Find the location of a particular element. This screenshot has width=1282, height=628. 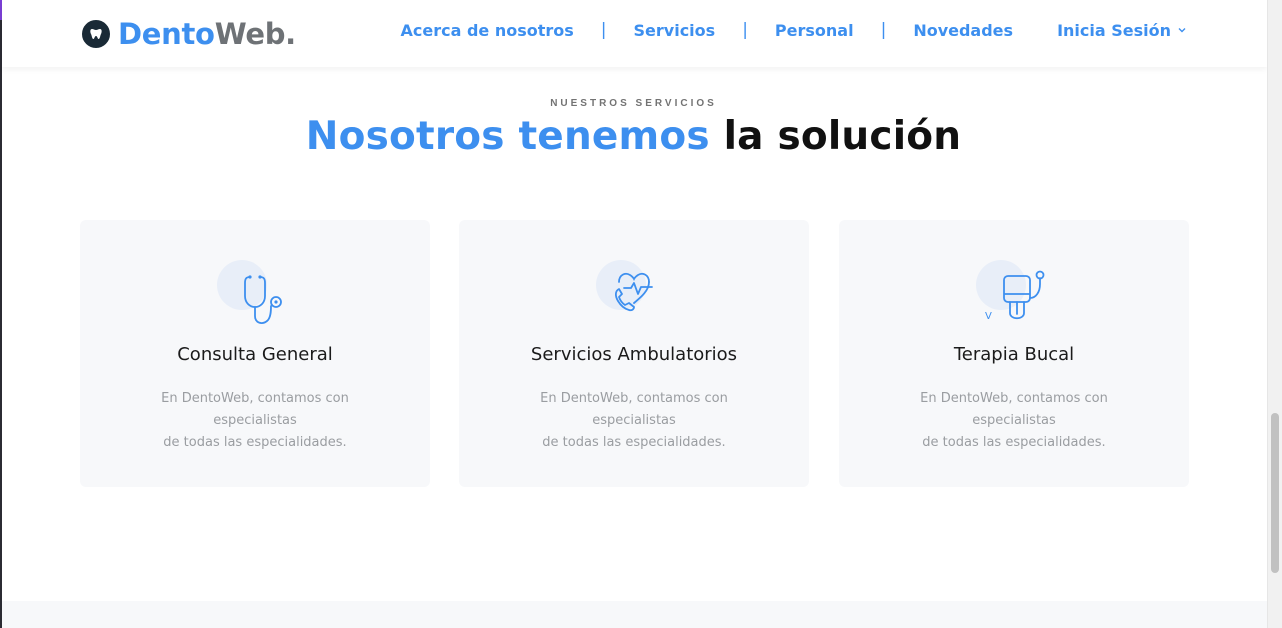

nav-news: Novedades is located at coordinates (963, 30).